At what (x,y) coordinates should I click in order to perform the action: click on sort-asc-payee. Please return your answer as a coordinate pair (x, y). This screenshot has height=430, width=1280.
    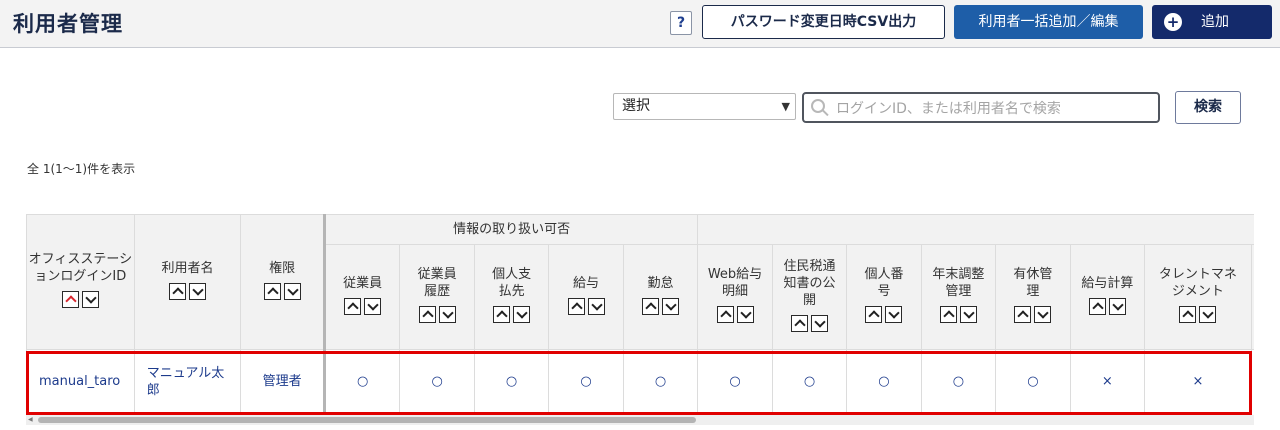
    Looking at the image, I should click on (502, 314).